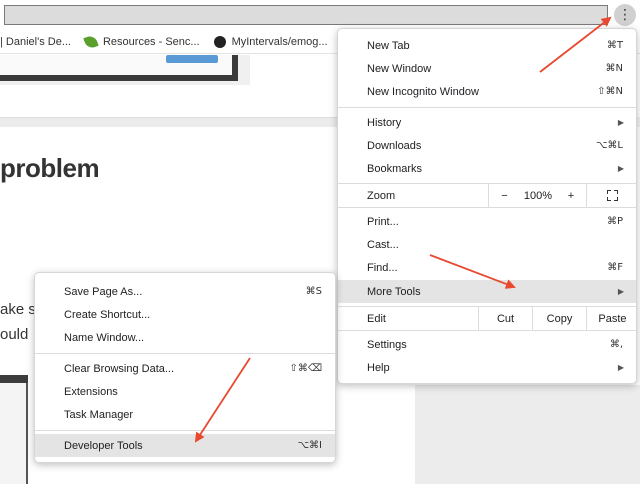 This screenshot has width=640, height=484. I want to click on fullscreen-button, so click(612, 195).